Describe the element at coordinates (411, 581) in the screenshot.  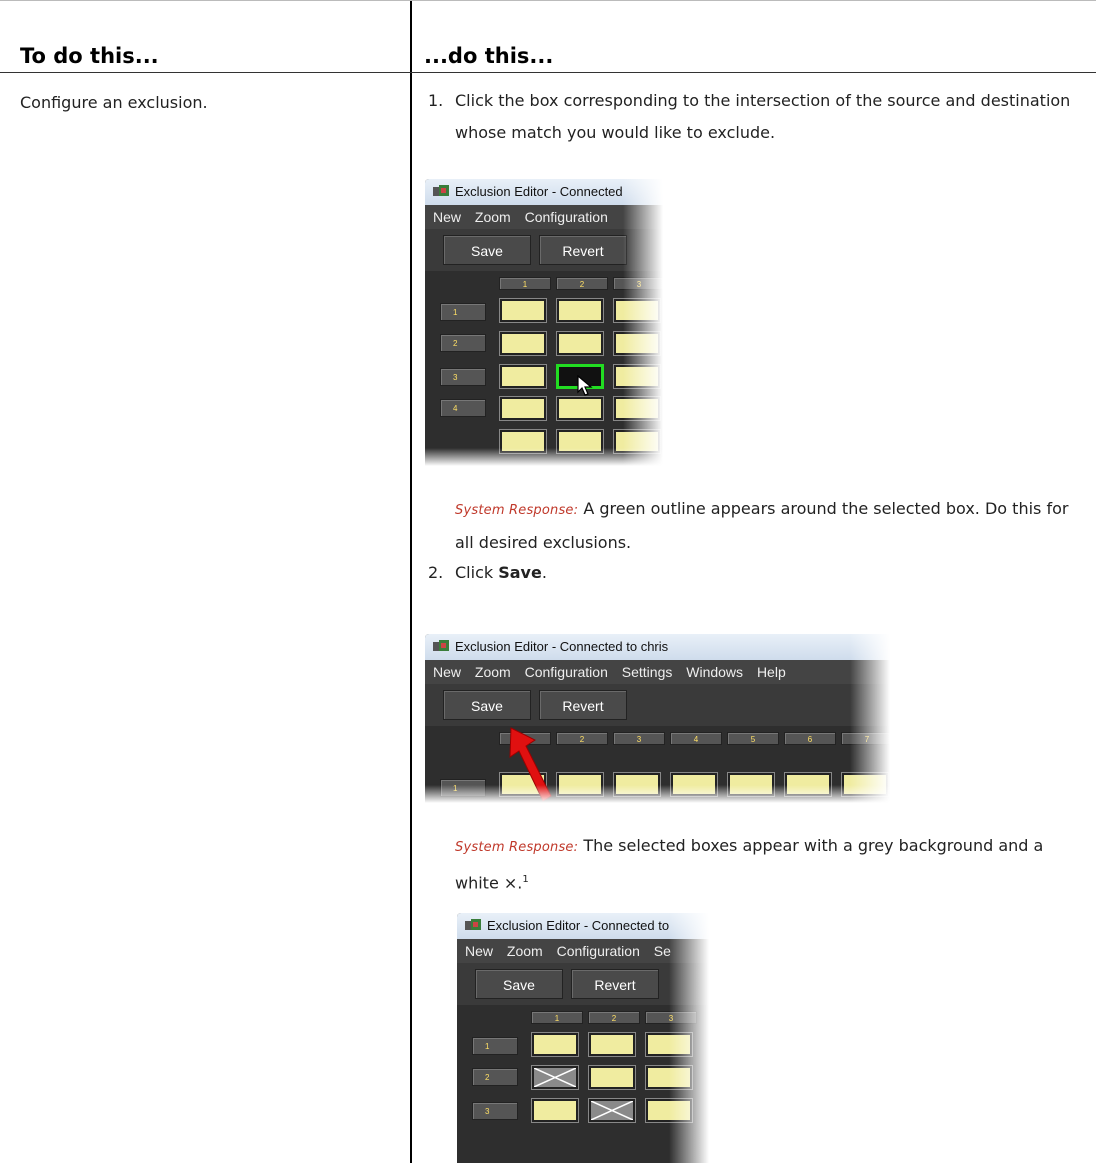
I see `column-divider` at that location.